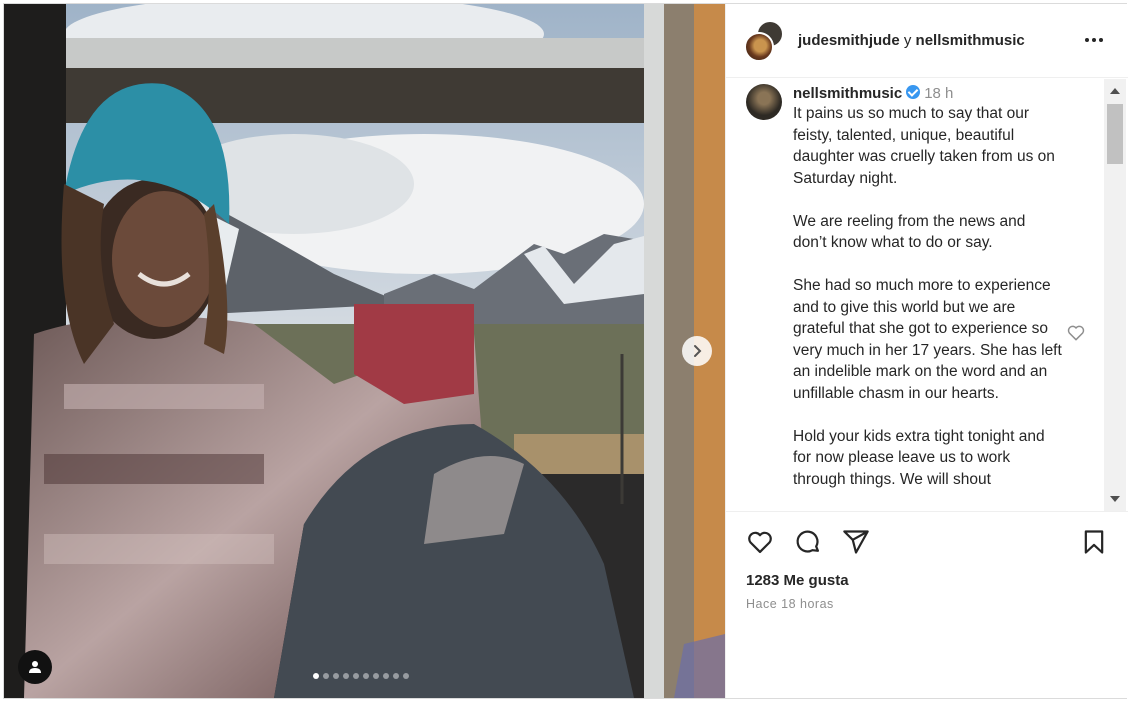  I want to click on save-button, so click(1094, 544).